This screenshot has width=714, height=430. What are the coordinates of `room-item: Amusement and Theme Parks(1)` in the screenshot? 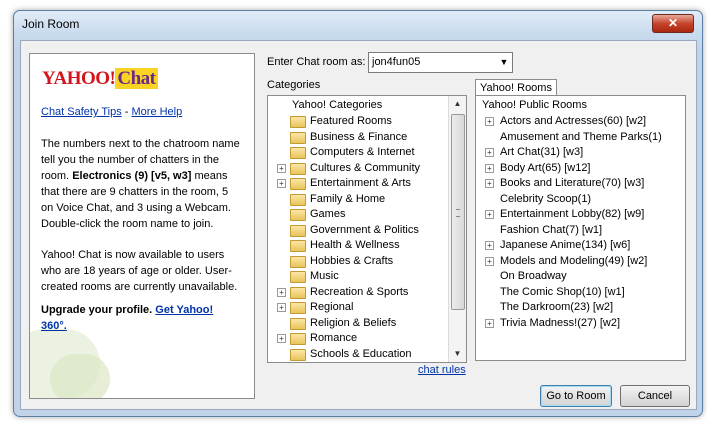 It's located at (578, 137).